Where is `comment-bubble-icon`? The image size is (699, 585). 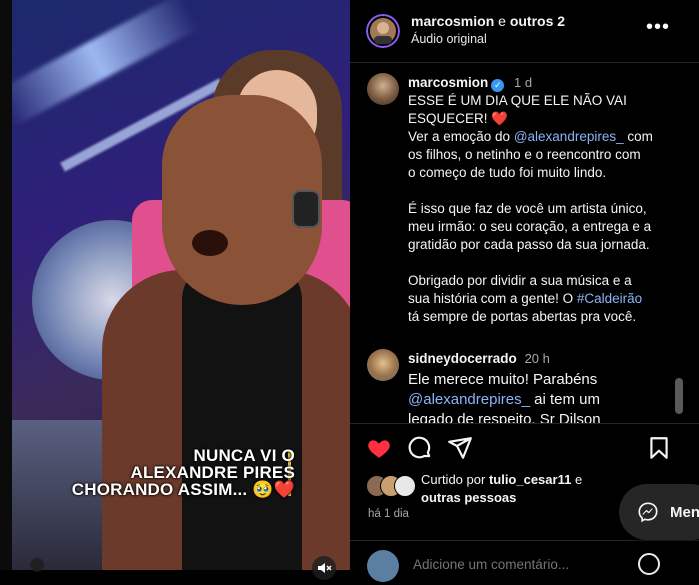
comment-bubble-icon is located at coordinates (419, 447).